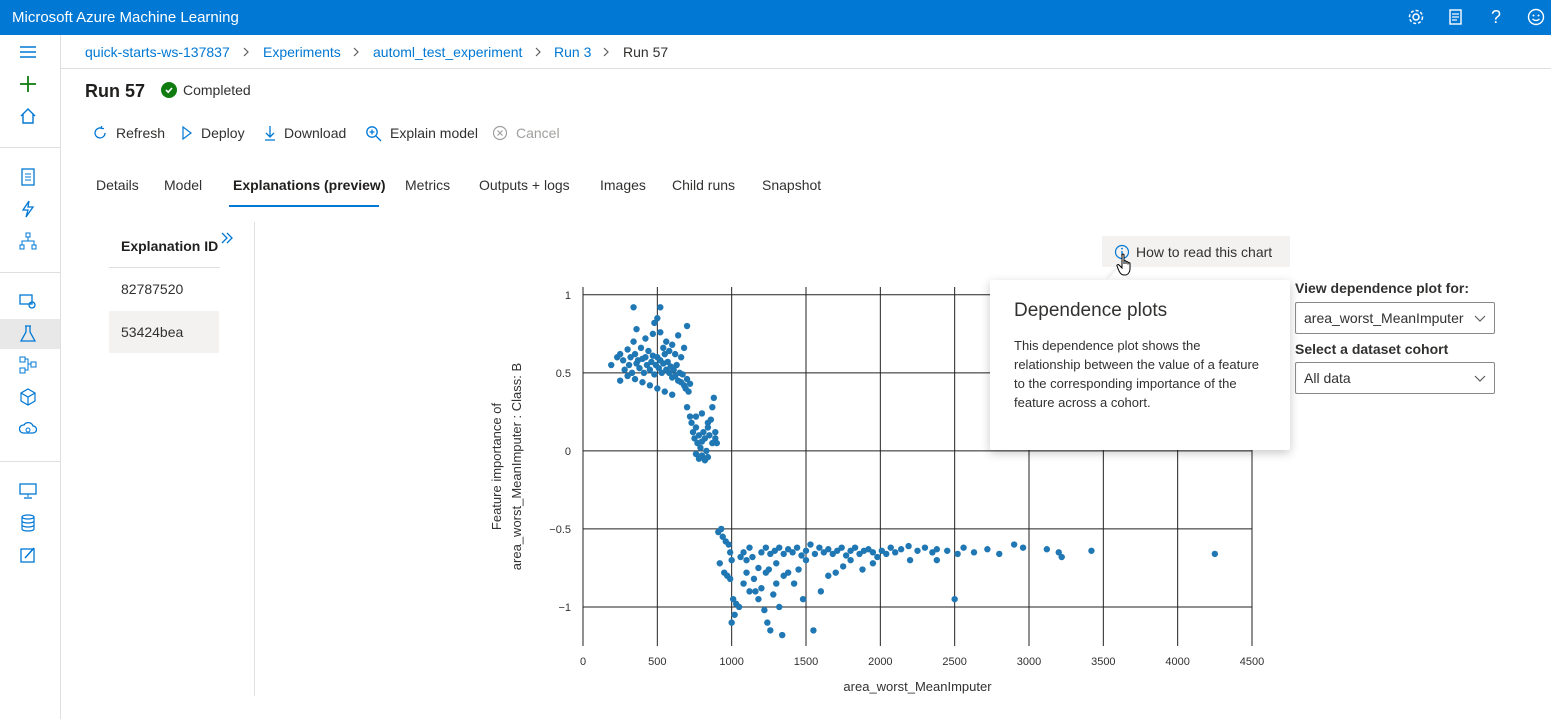  I want to click on feedback-list-icon, so click(1456, 17).